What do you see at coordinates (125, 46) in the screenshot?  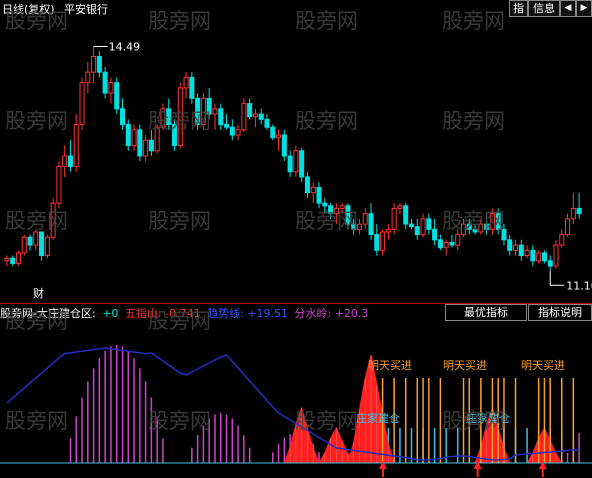 I see `high-label: 14.49` at bounding box center [125, 46].